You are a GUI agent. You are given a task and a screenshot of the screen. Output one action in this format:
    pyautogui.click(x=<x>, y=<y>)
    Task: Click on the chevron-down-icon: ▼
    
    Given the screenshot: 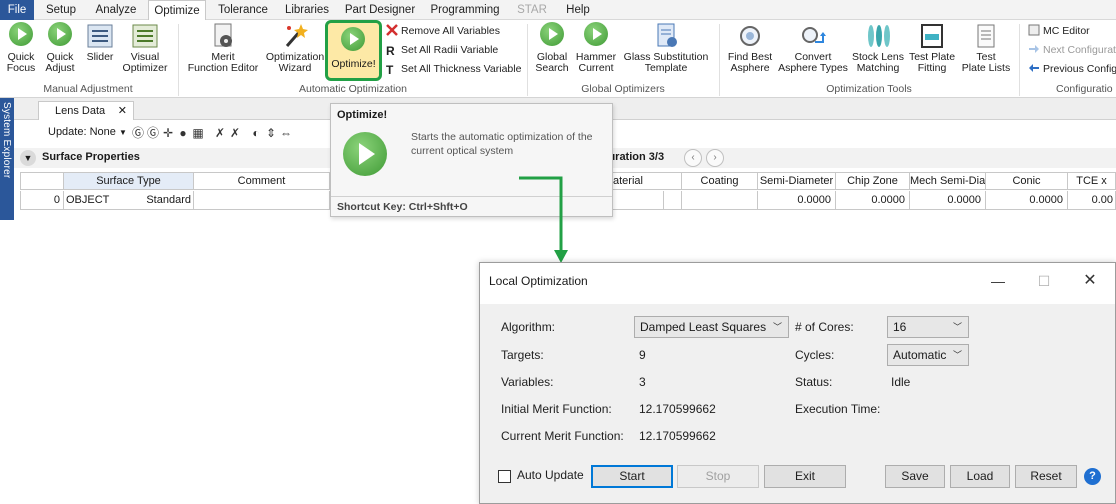 What is the action you would take?
    pyautogui.click(x=28, y=158)
    